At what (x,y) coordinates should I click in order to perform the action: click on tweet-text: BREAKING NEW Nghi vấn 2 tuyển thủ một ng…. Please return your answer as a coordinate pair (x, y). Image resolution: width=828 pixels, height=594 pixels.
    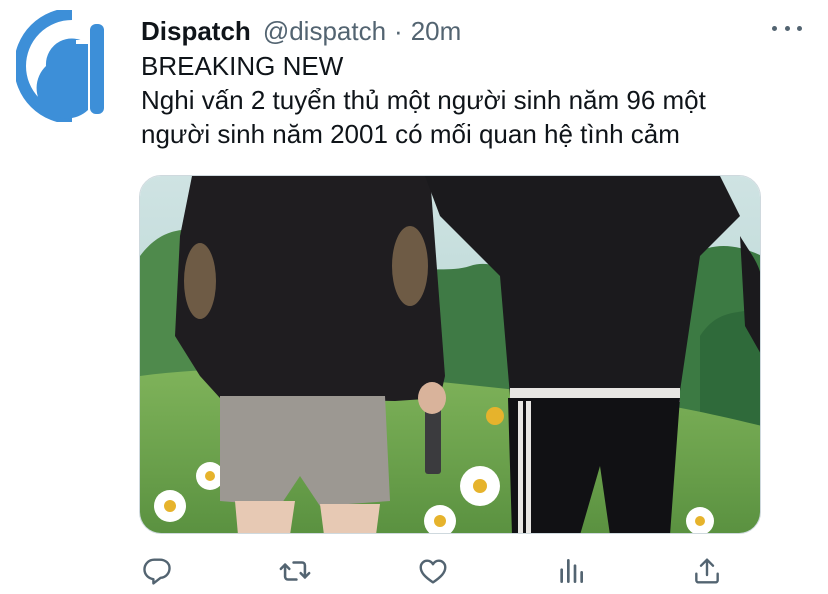
    Looking at the image, I should click on (471, 100).